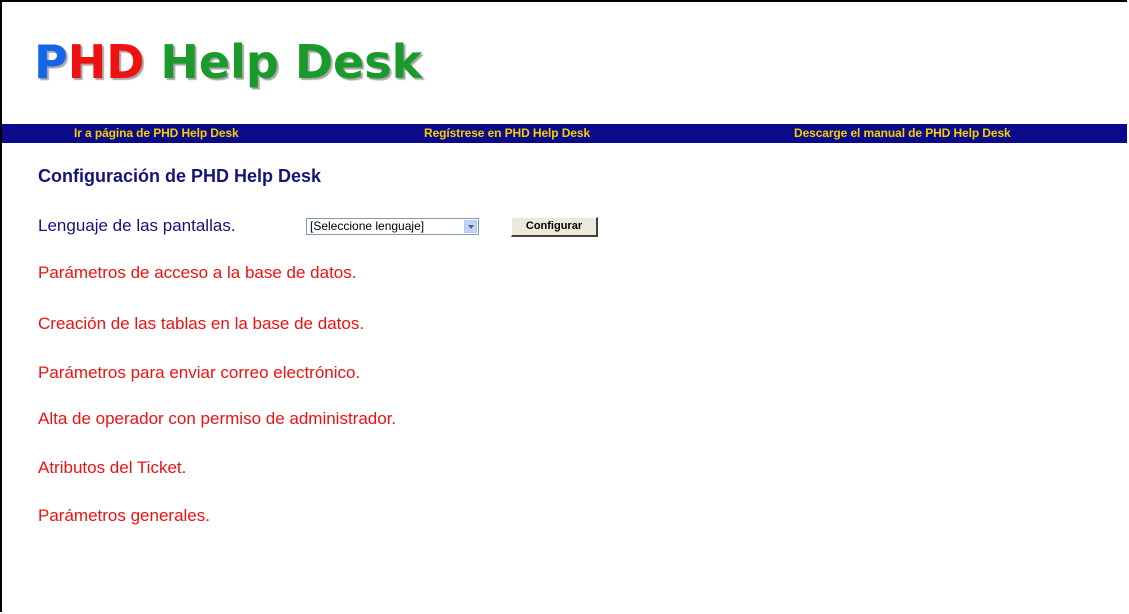  I want to click on logo-letter-p: P, so click(51, 62).